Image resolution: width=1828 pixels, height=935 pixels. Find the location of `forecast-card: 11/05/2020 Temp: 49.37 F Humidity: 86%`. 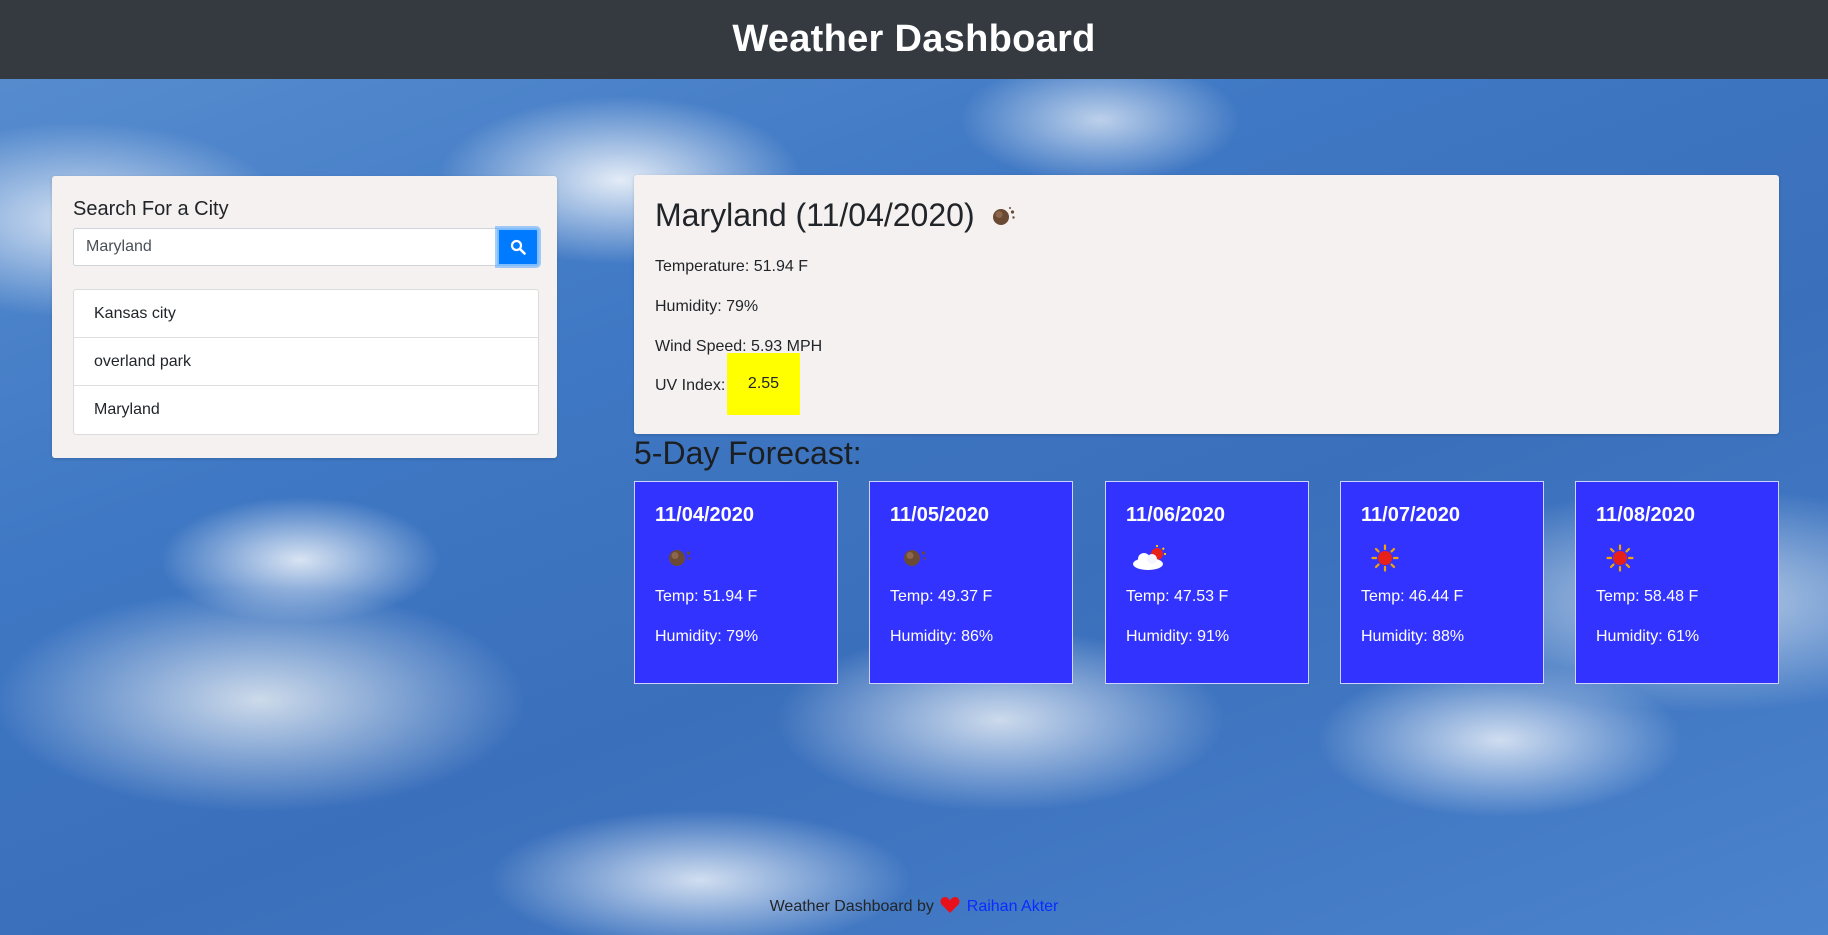

forecast-card: 11/05/2020 Temp: 49.37 F Humidity: 86% is located at coordinates (971, 582).